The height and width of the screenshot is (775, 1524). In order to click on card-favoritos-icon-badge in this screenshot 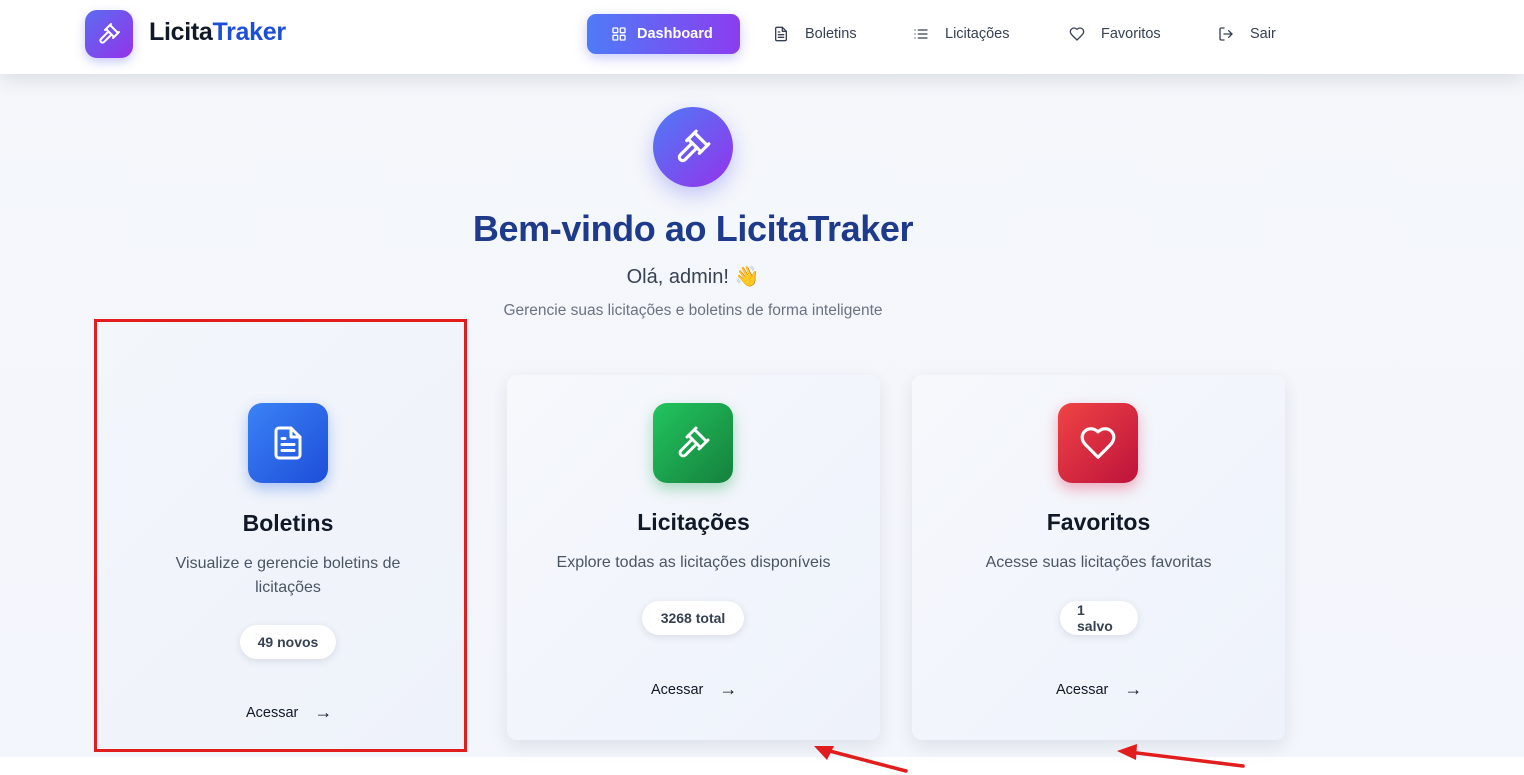, I will do `click(1098, 443)`.